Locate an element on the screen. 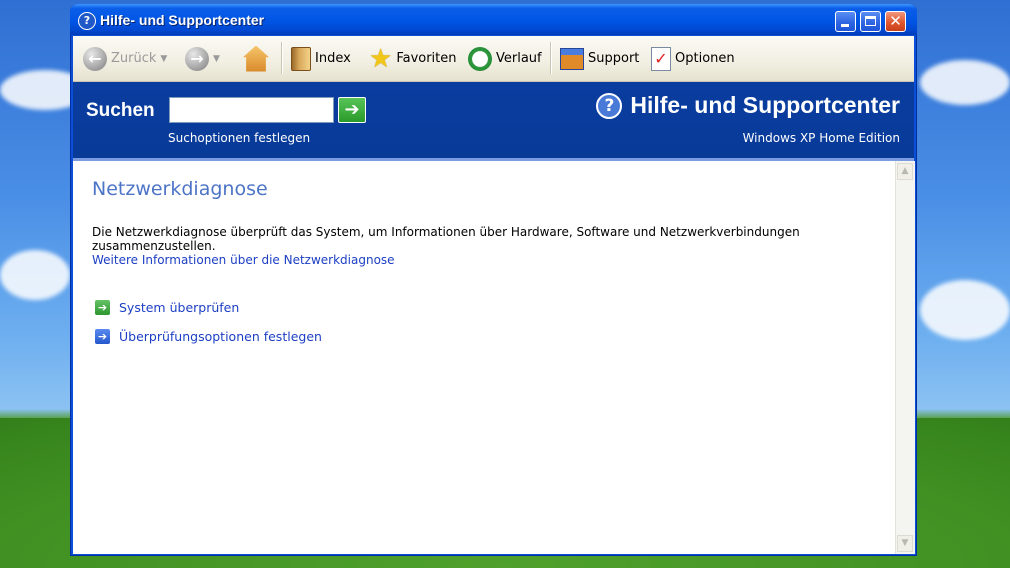 This screenshot has height=568, width=1010. book-icon is located at coordinates (301, 58).